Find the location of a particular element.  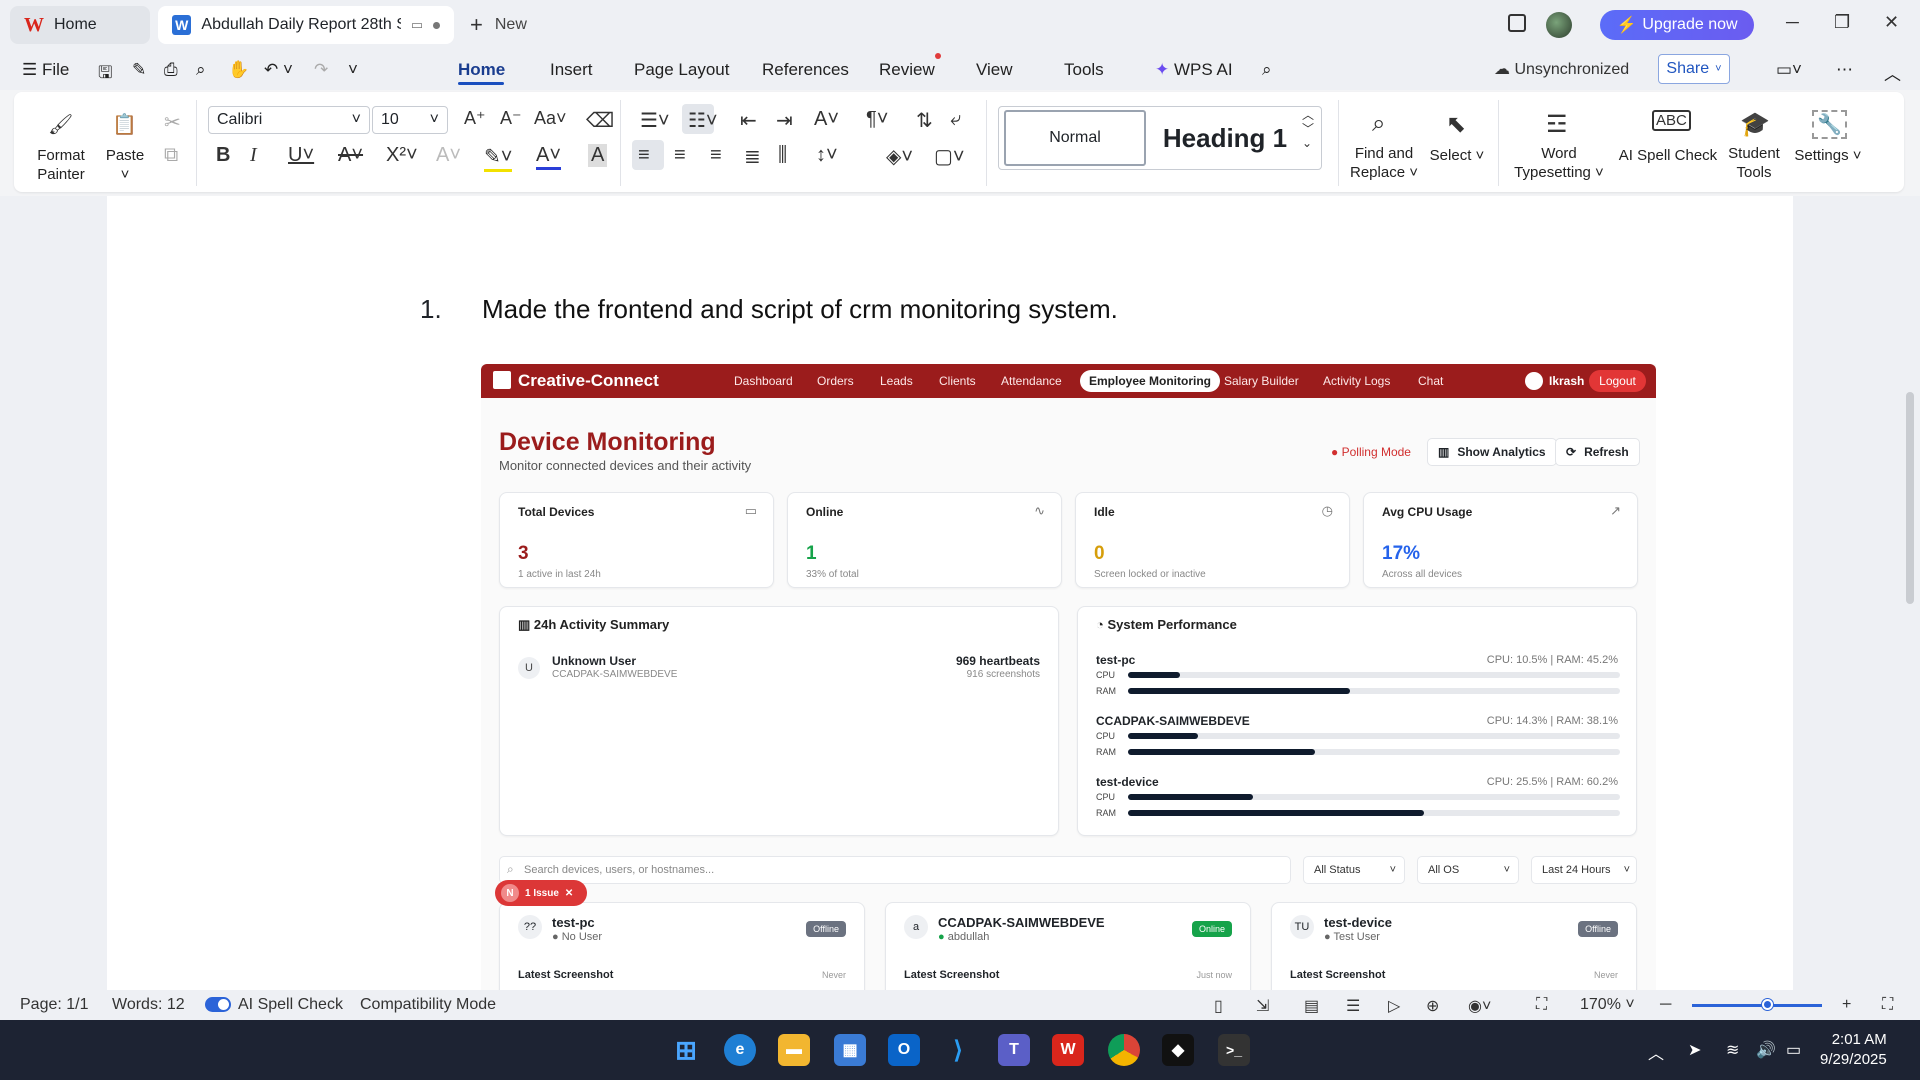

word-typesetting-button: Word Typesetting ˅ is located at coordinates (1559, 163).